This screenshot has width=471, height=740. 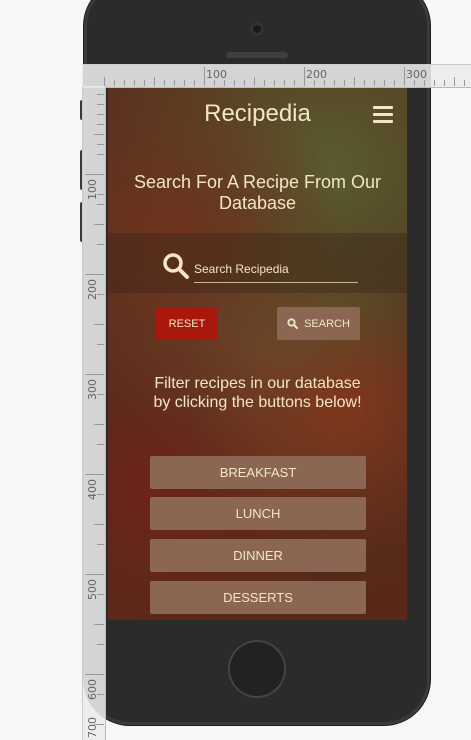 What do you see at coordinates (258, 472) in the screenshot?
I see `filter-breakfast-button: BREAKFAST` at bounding box center [258, 472].